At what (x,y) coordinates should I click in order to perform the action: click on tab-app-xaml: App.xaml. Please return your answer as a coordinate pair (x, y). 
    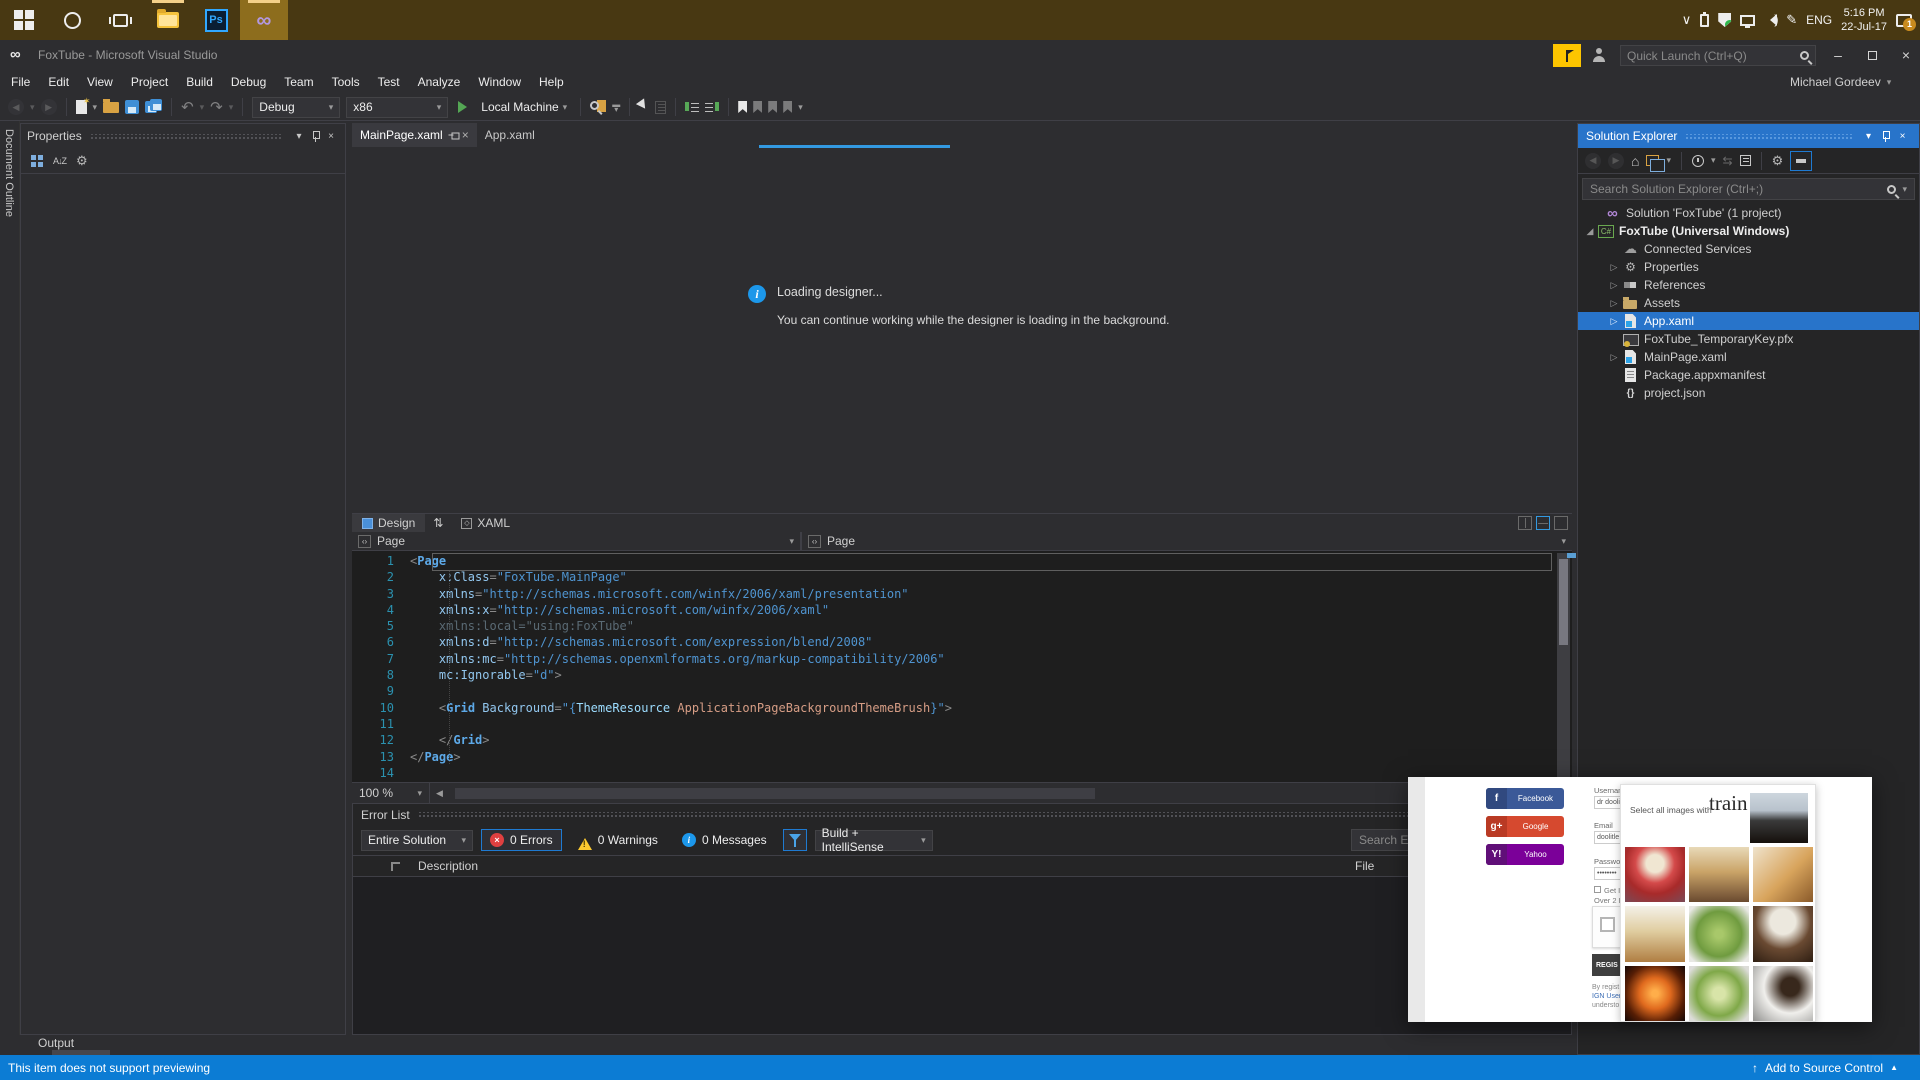
    Looking at the image, I should click on (510, 135).